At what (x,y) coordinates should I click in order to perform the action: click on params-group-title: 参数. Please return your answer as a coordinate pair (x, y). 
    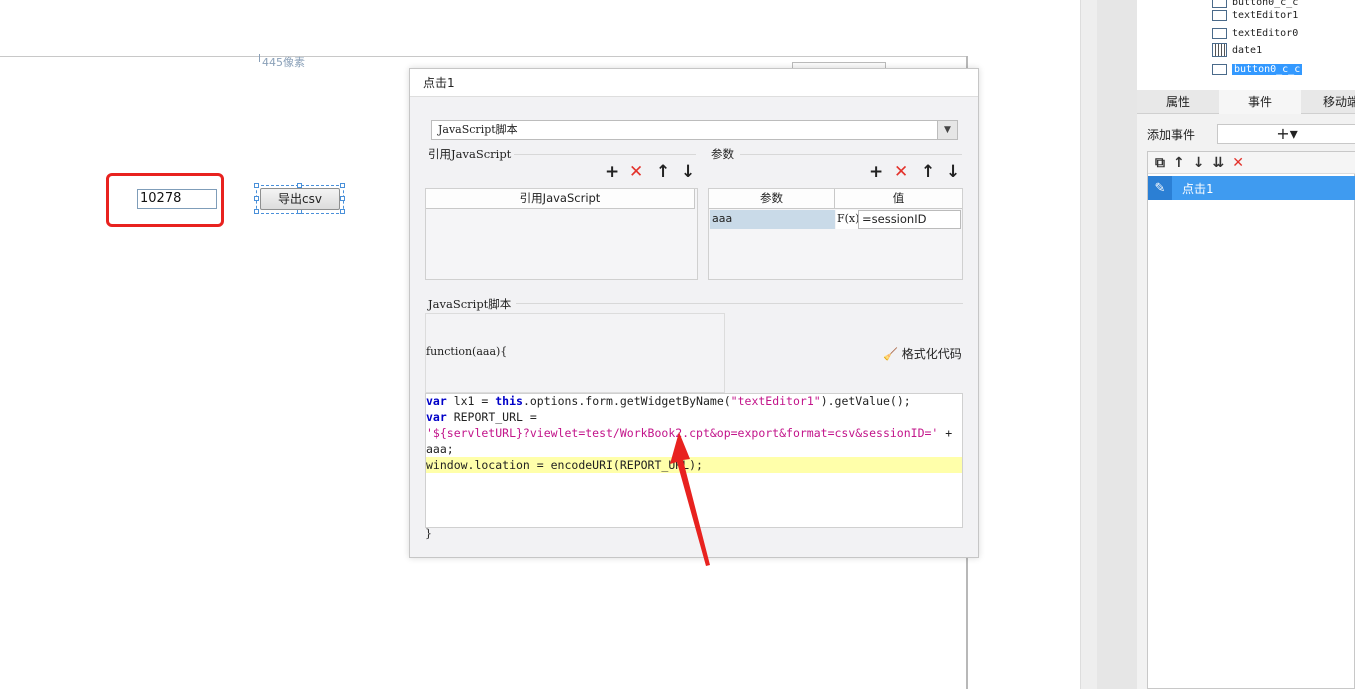
    Looking at the image, I should click on (722, 154).